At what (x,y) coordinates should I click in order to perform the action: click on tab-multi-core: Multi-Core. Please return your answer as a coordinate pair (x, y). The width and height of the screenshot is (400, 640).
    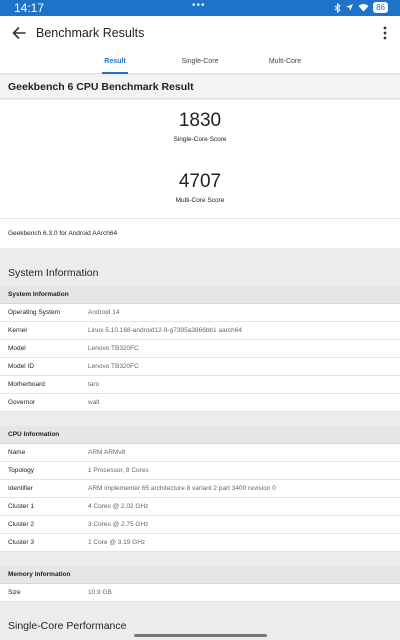
    Looking at the image, I should click on (285, 61).